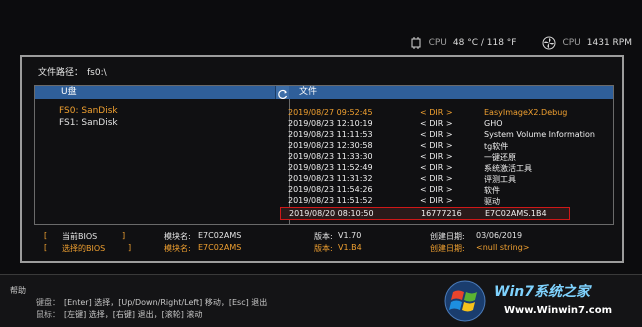 The width and height of the screenshot is (642, 327). What do you see at coordinates (330, 134) in the screenshot?
I see `file-date: 2019/08/23 11:11:53` at bounding box center [330, 134].